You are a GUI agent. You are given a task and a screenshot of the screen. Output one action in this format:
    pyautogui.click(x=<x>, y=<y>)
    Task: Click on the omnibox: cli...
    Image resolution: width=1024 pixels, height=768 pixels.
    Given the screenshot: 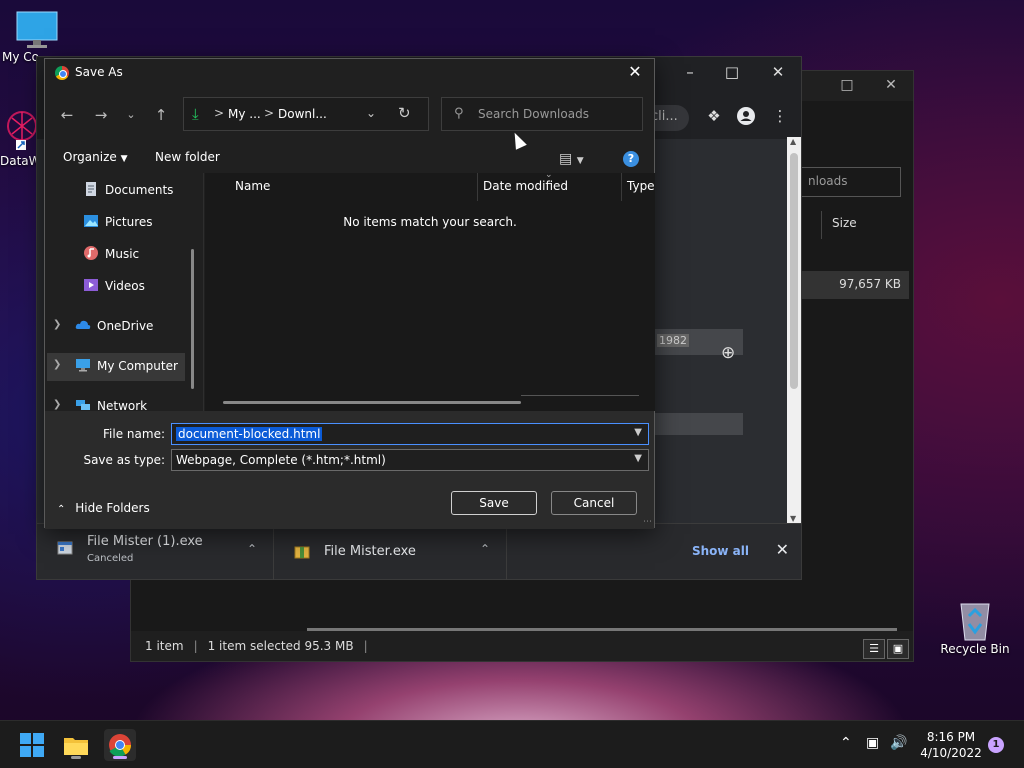 What is the action you would take?
    pyautogui.click(x=669, y=118)
    